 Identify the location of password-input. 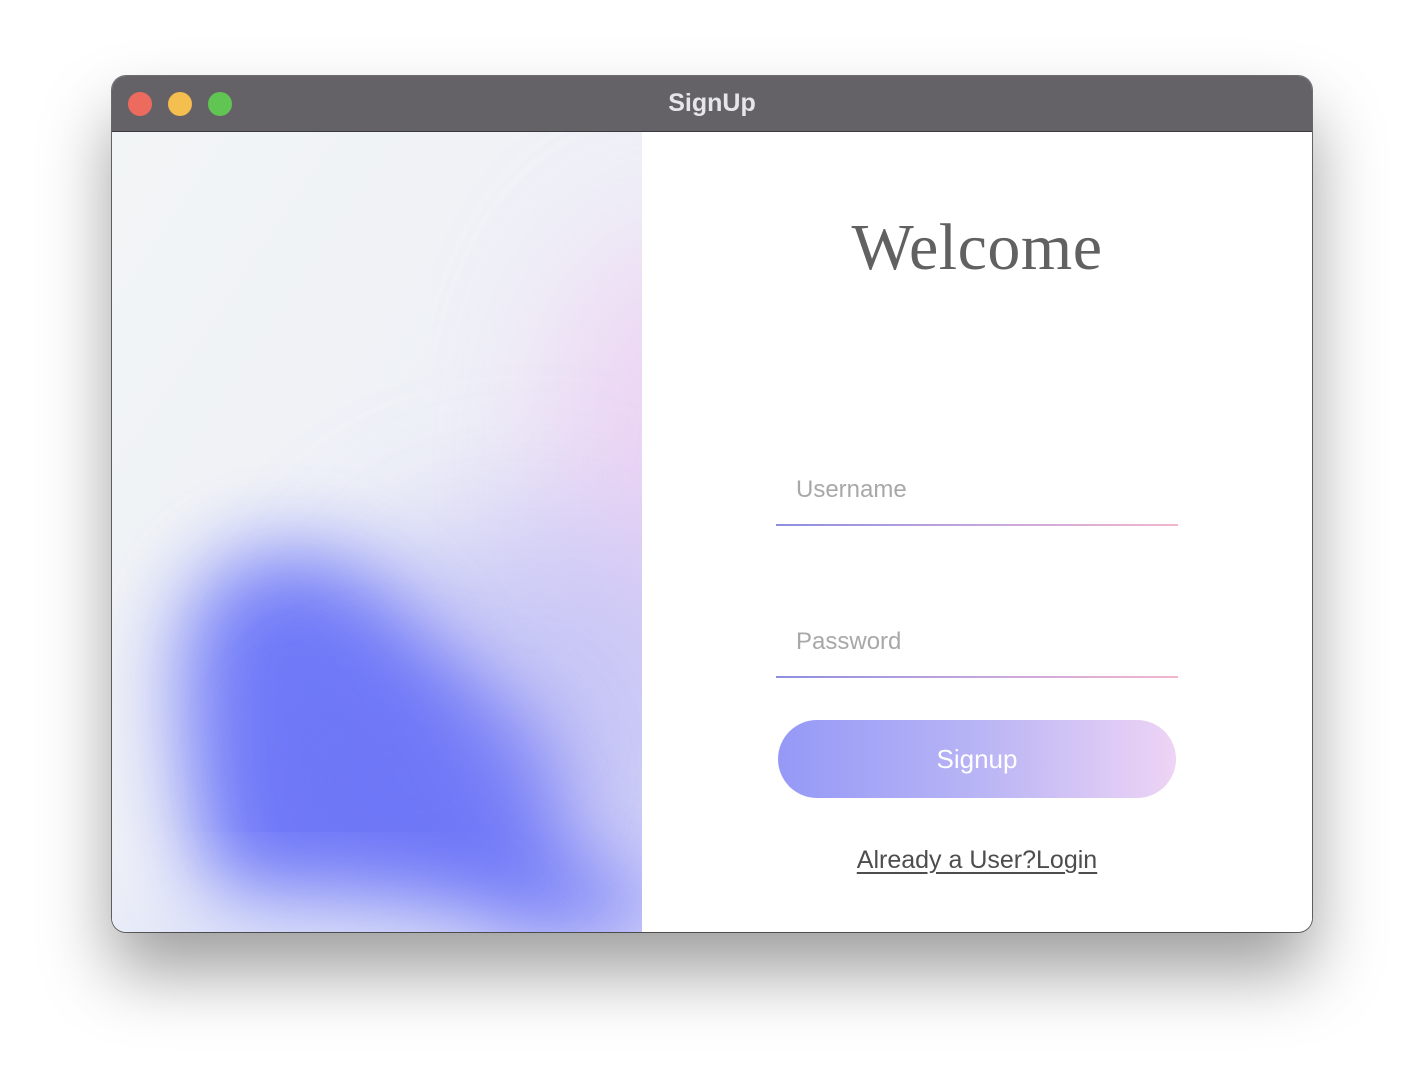
(977, 642).